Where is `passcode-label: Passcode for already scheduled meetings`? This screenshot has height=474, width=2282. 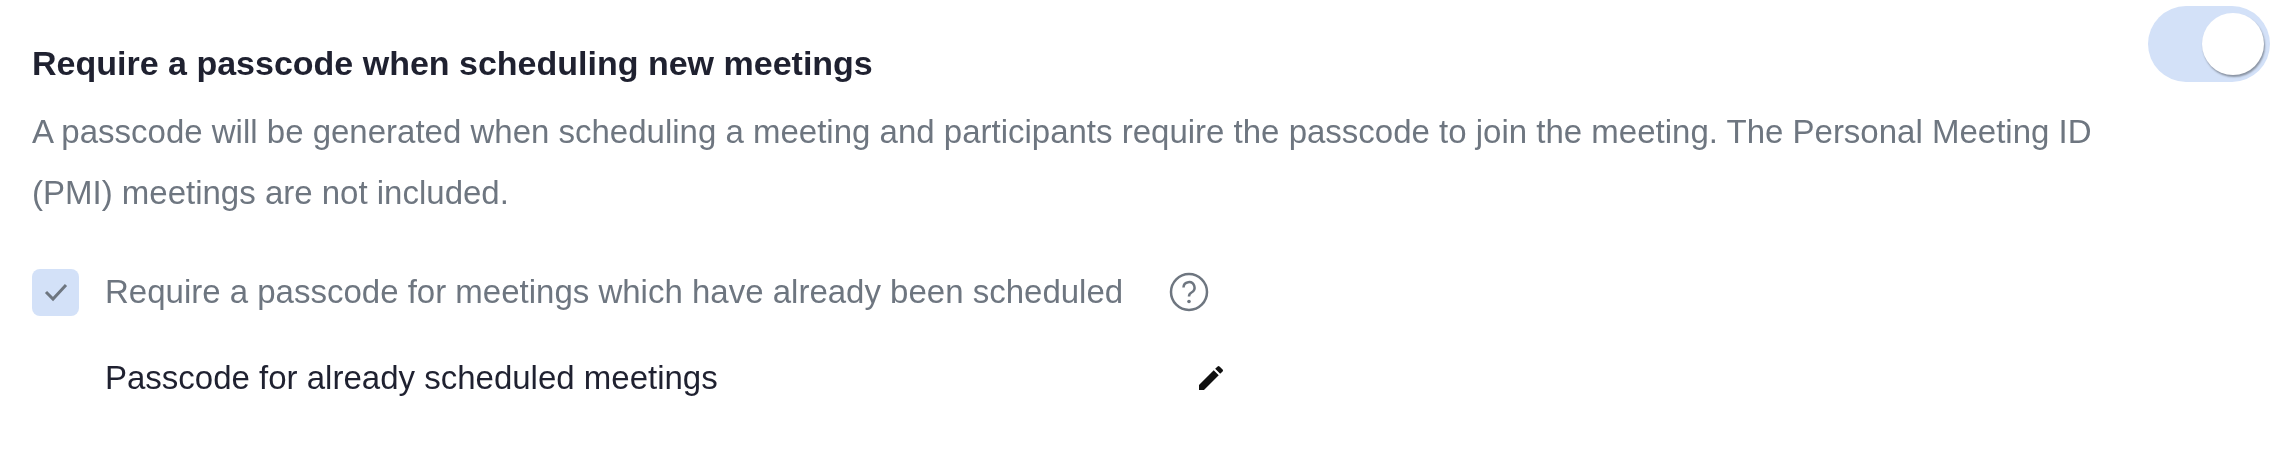
passcode-label: Passcode for already scheduled meetings is located at coordinates (412, 378).